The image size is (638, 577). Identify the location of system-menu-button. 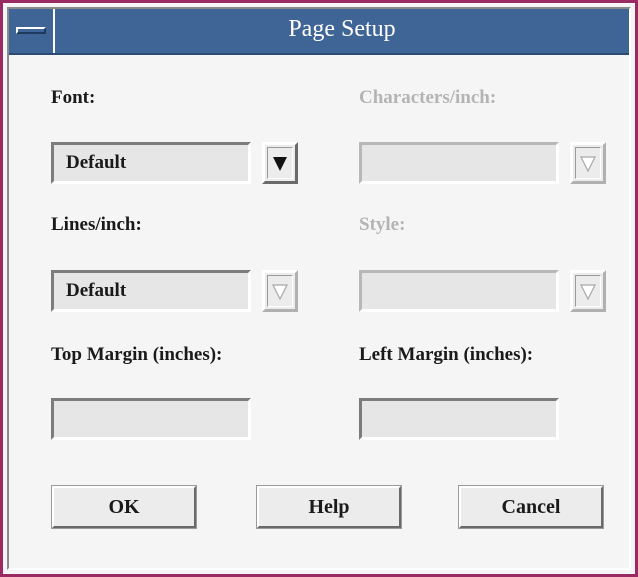
(32, 31).